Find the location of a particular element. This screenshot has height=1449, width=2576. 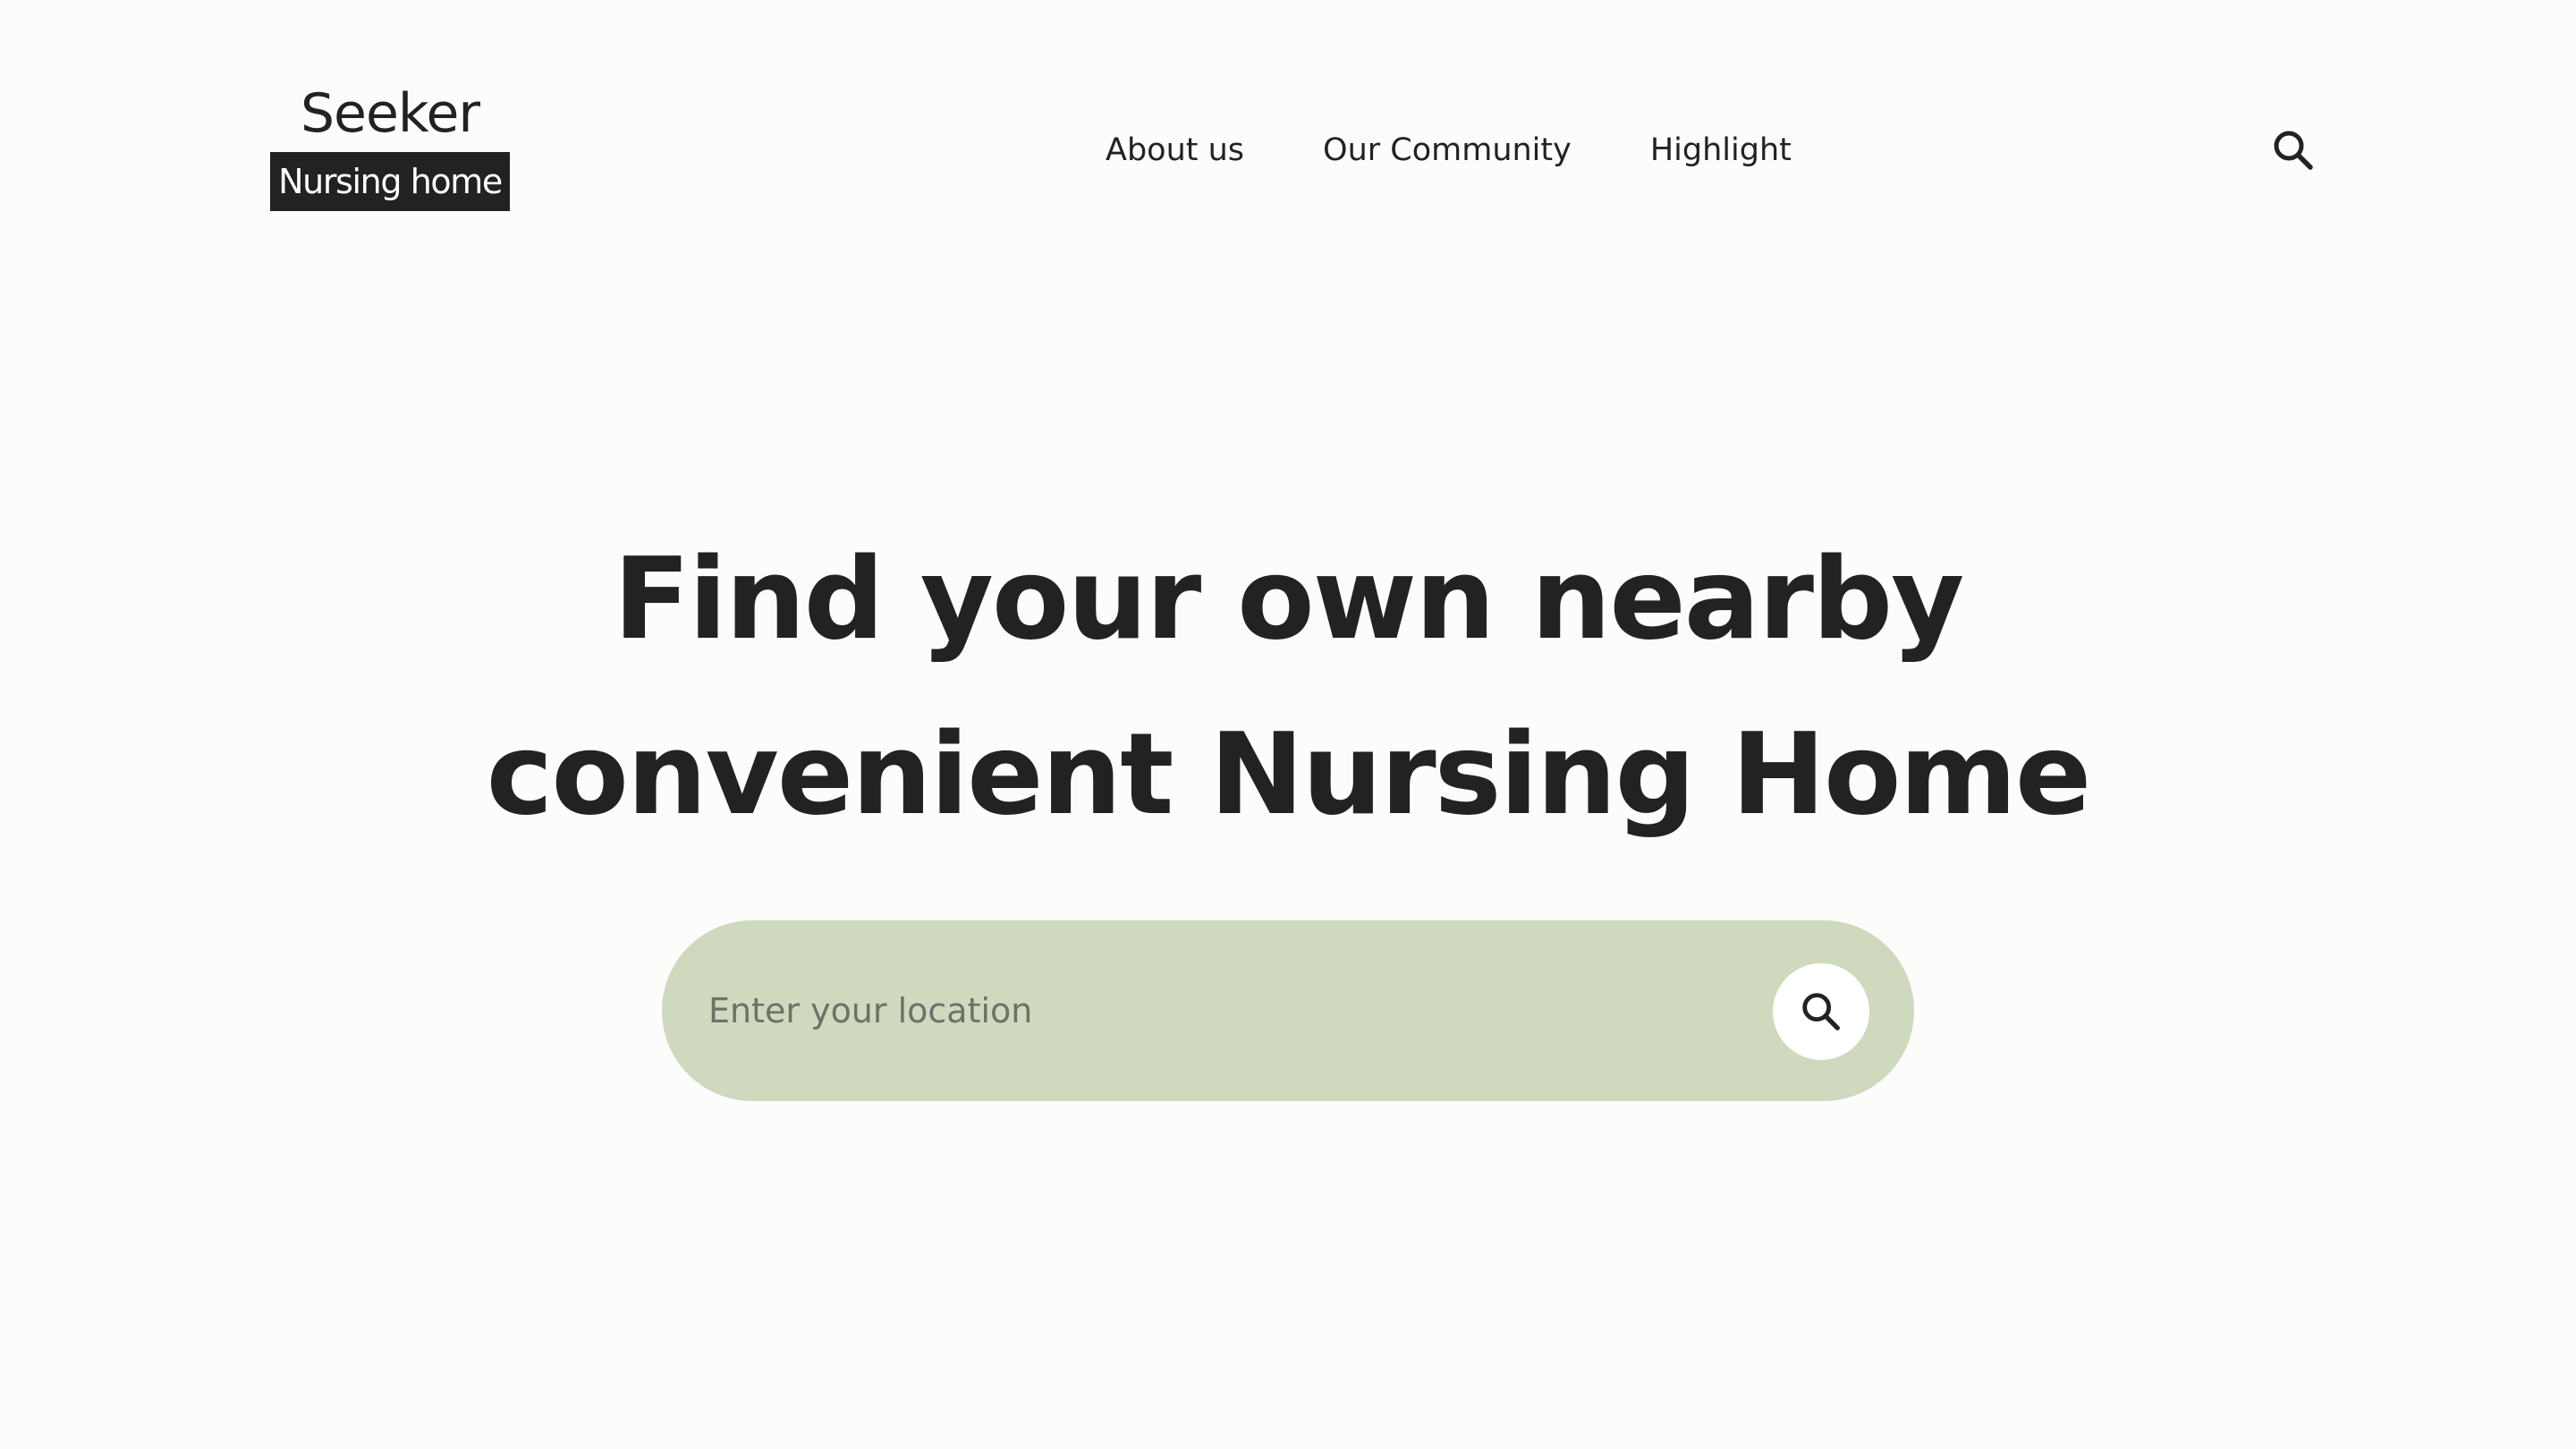

nav-item-about-us: About us is located at coordinates (1175, 150).